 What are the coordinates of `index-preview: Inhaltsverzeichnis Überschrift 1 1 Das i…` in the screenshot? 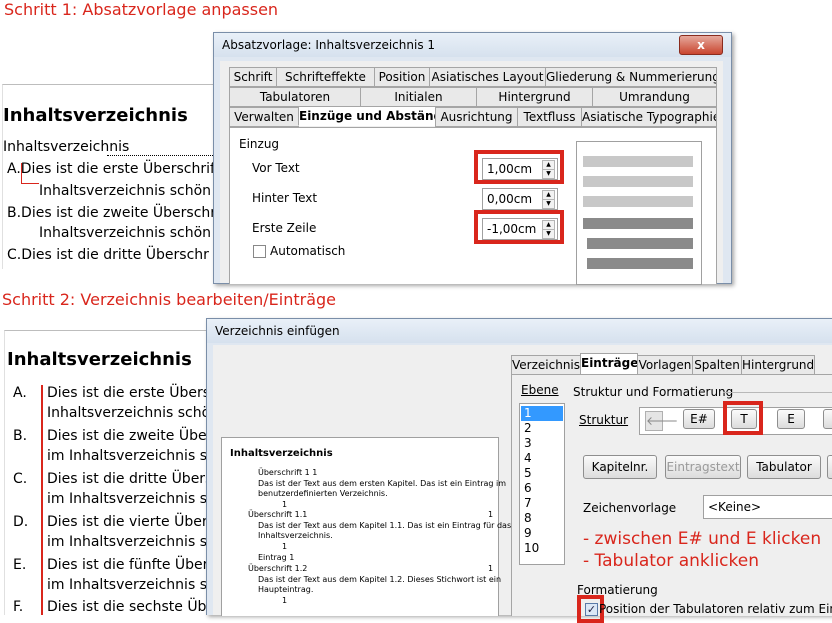 It's located at (366, 526).